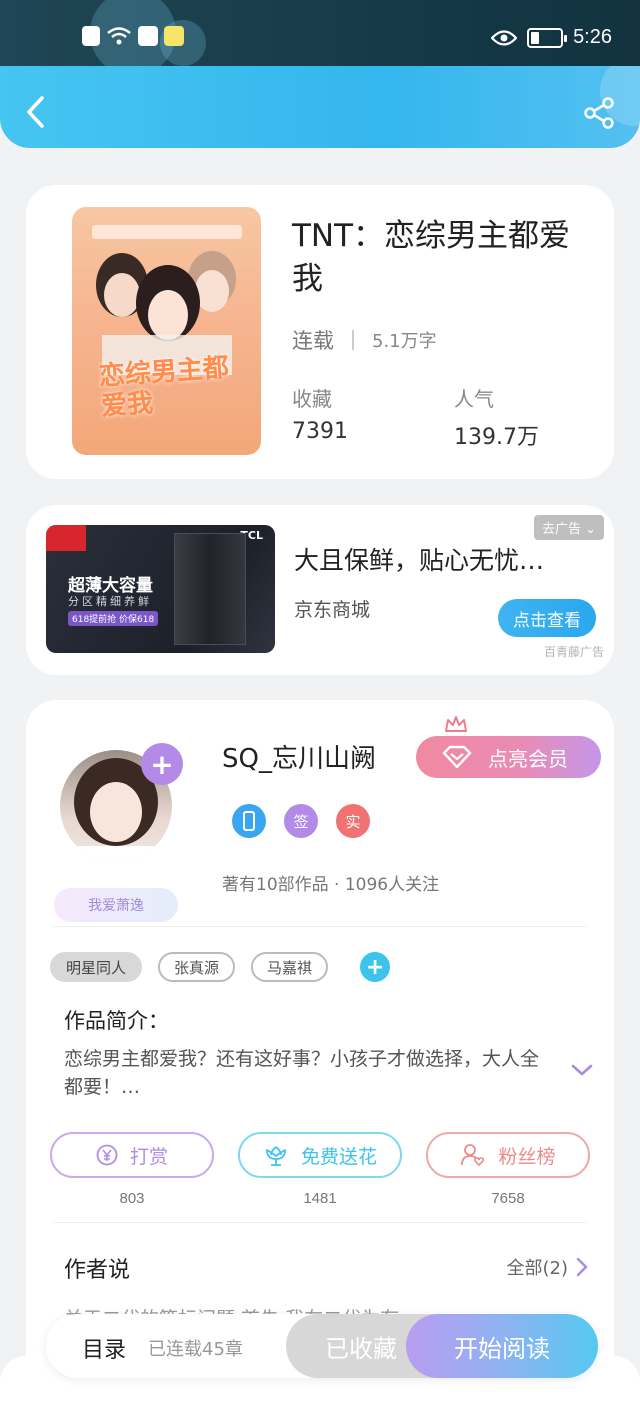 The width and height of the screenshot is (640, 1422). Describe the element at coordinates (502, 1346) in the screenshot. I see `start-reading-button: 开始阅读` at that location.